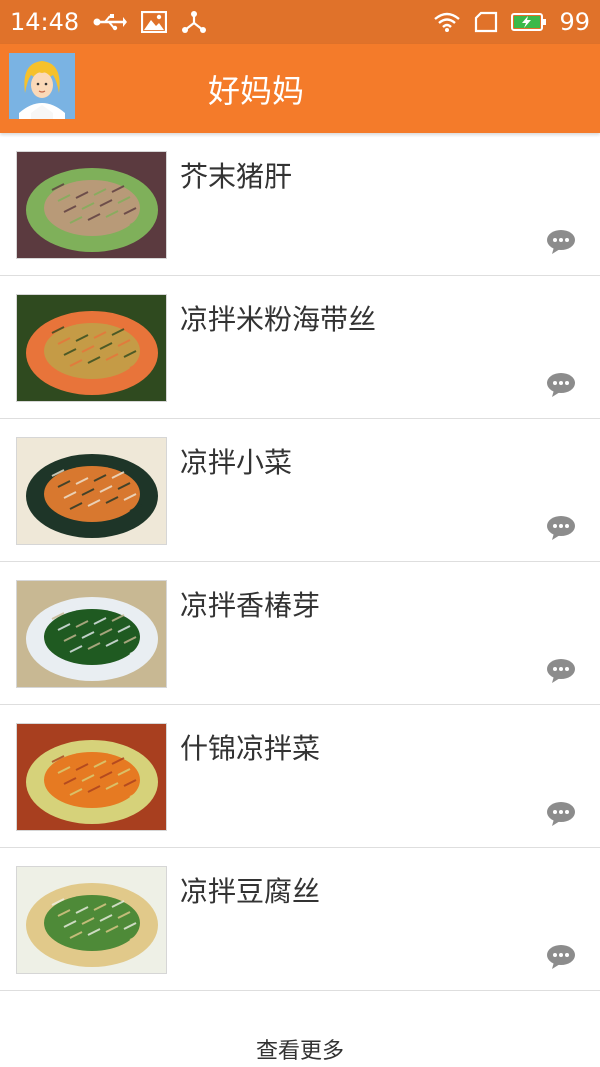 Image resolution: width=600 pixels, height=1067 pixels. I want to click on recipe-name: 凉拌香椿芽, so click(250, 605).